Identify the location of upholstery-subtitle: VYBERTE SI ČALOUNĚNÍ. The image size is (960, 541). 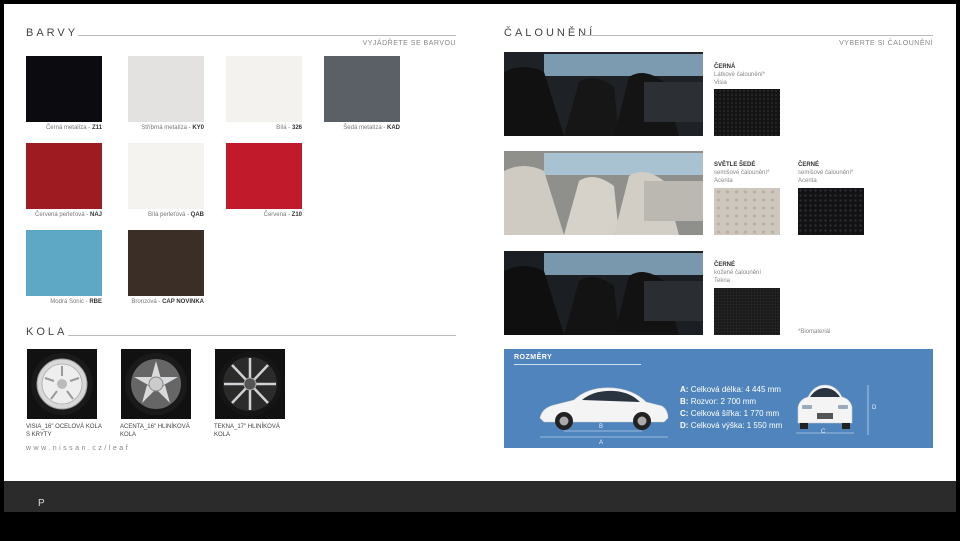
(886, 43).